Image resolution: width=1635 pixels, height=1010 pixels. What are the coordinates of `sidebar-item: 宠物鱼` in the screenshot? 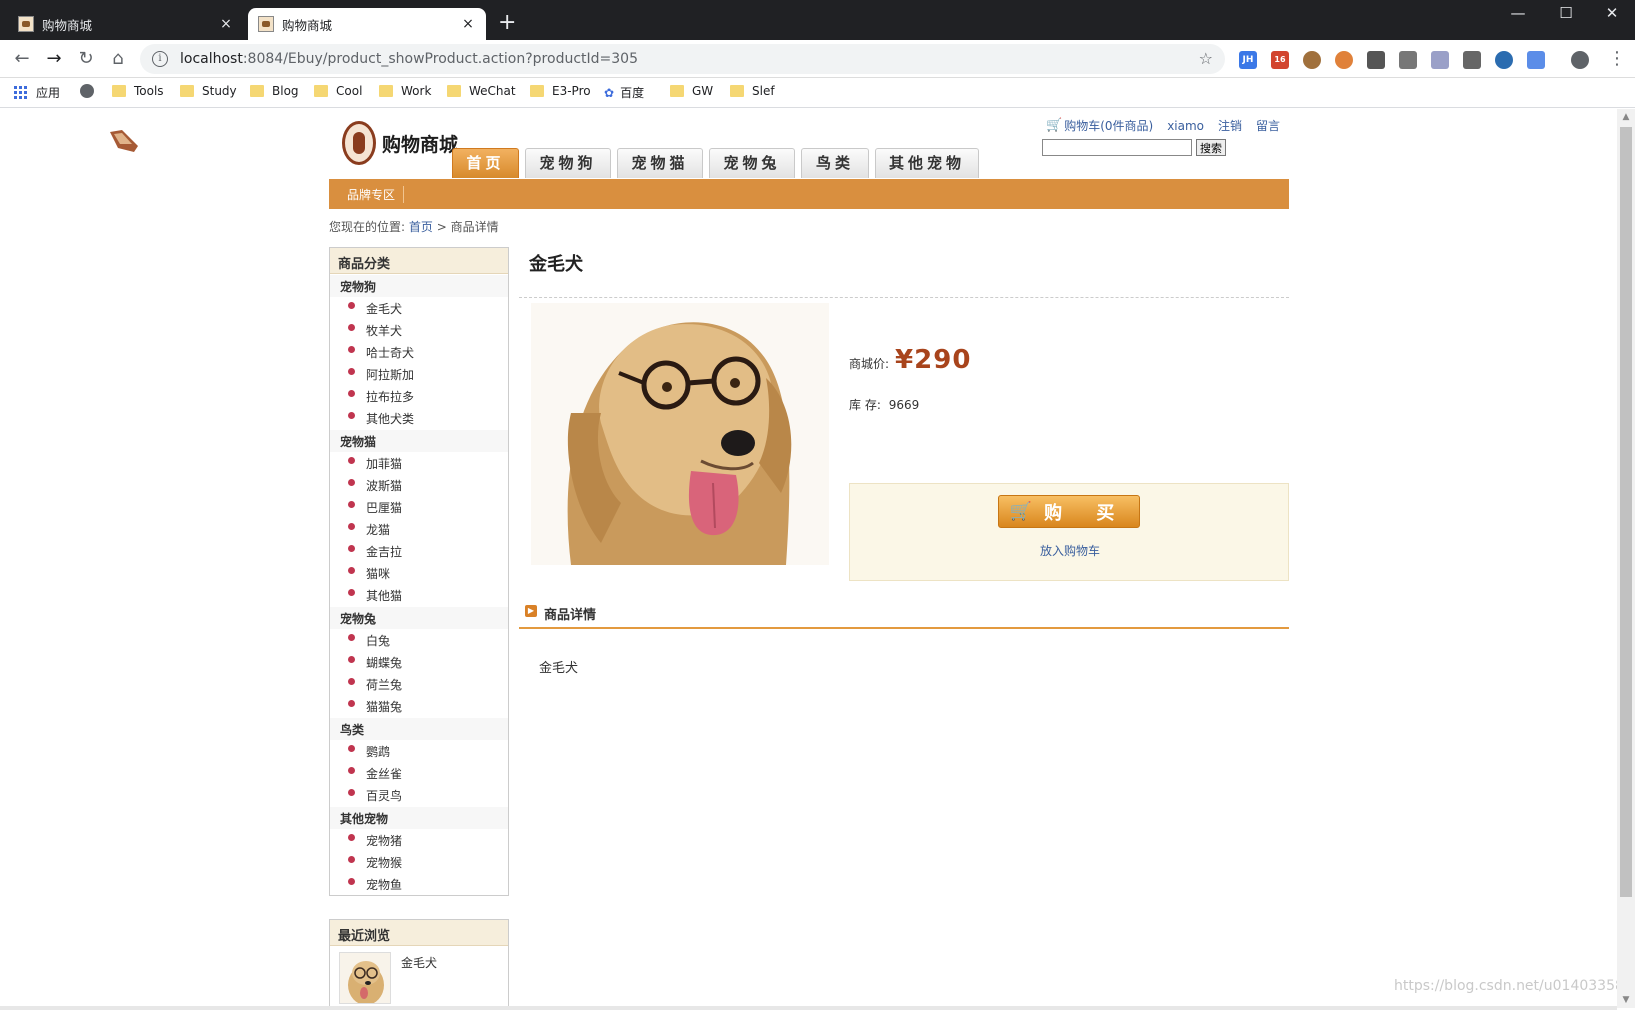 It's located at (419, 884).